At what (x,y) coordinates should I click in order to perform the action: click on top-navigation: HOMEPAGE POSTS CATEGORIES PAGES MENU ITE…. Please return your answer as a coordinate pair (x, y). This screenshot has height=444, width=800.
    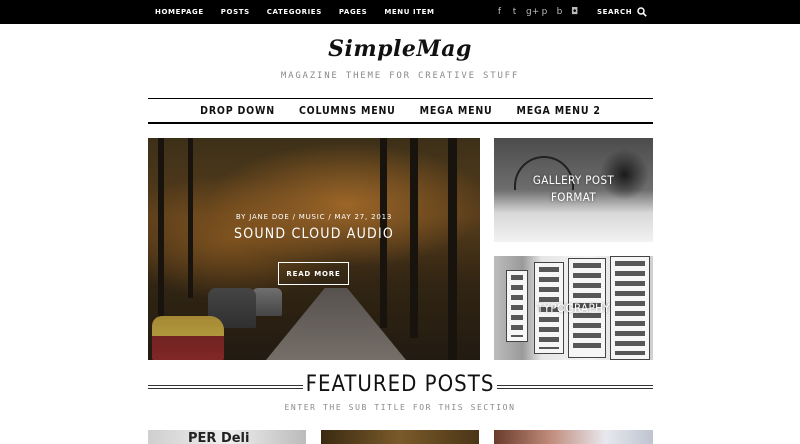
    Looking at the image, I should click on (303, 12).